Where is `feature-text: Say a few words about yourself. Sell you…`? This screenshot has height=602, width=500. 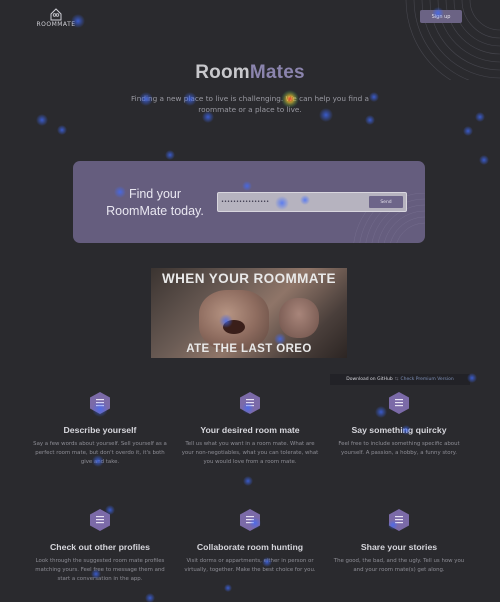
feature-text: Say a few words about yourself. Sell you… is located at coordinates (100, 453).